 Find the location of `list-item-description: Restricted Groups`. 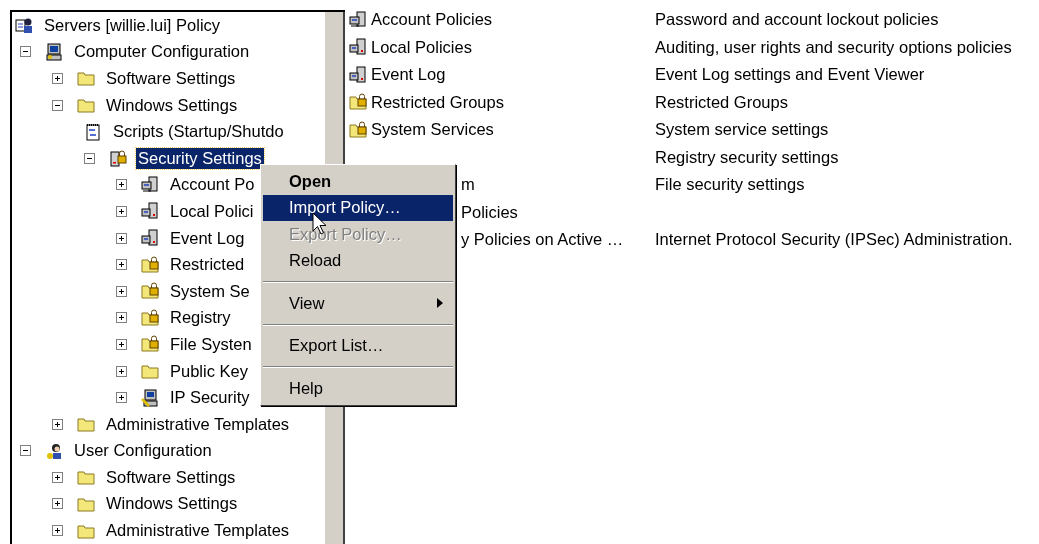

list-item-description: Restricted Groups is located at coordinates (721, 102).